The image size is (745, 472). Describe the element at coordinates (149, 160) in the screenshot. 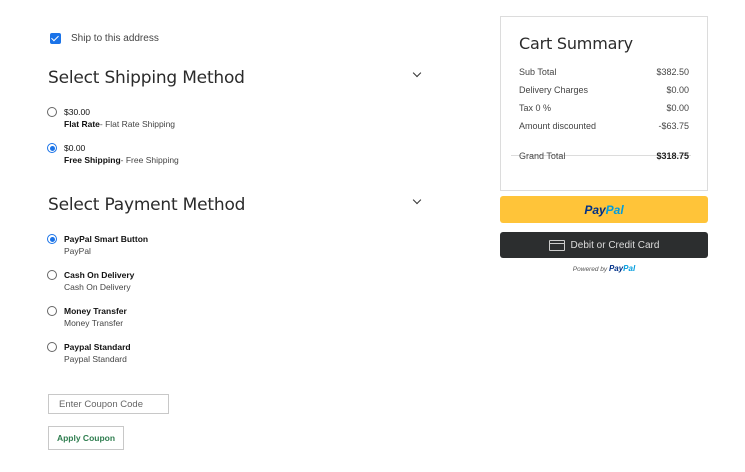

I see `shipping-detail: - Free Shipping` at that location.